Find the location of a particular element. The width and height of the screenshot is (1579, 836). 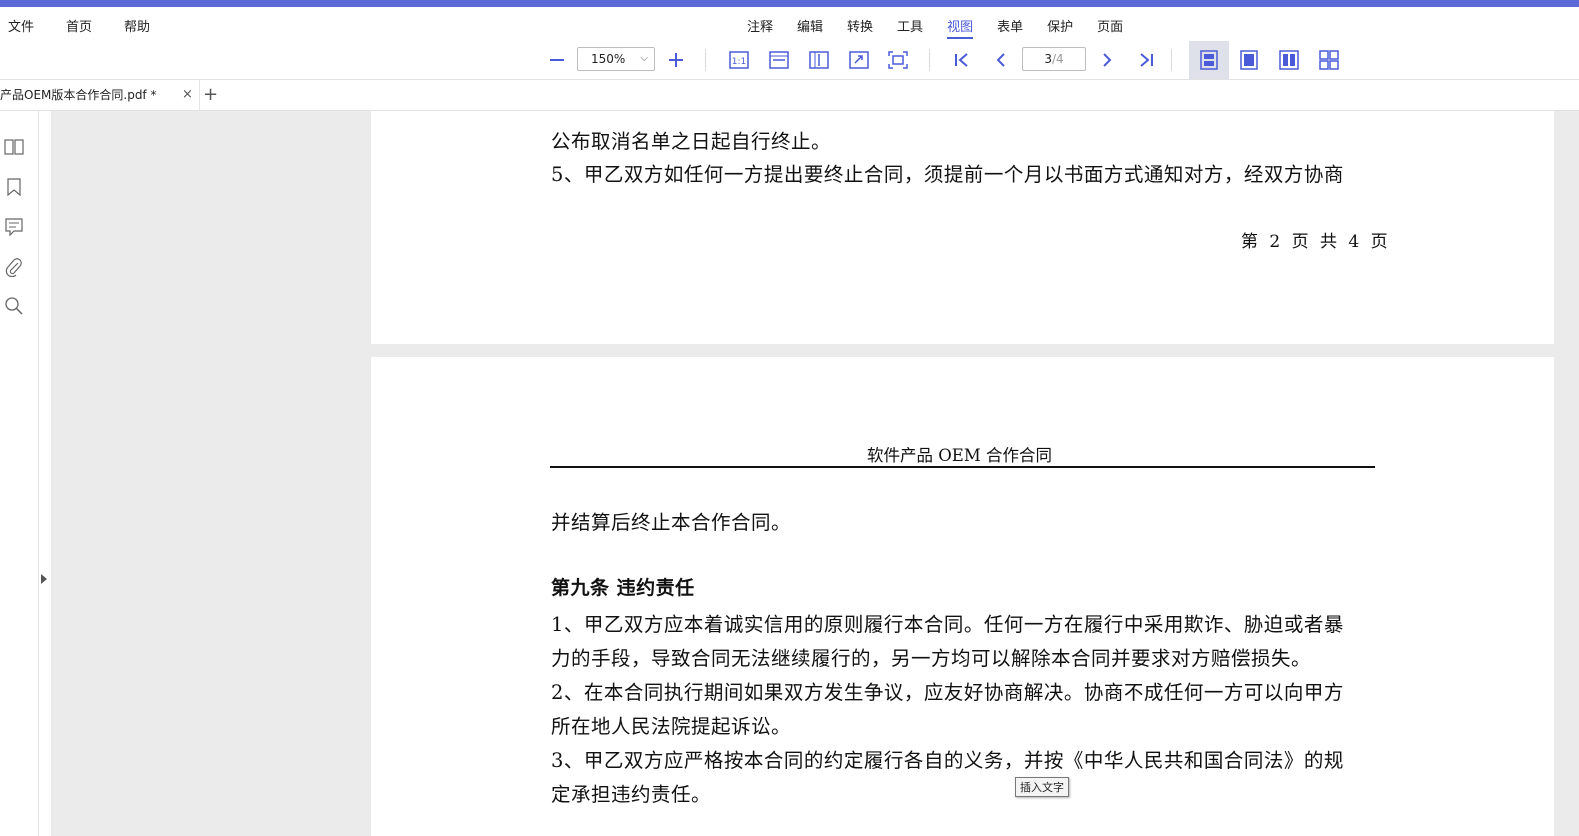

header-rule is located at coordinates (962, 467).